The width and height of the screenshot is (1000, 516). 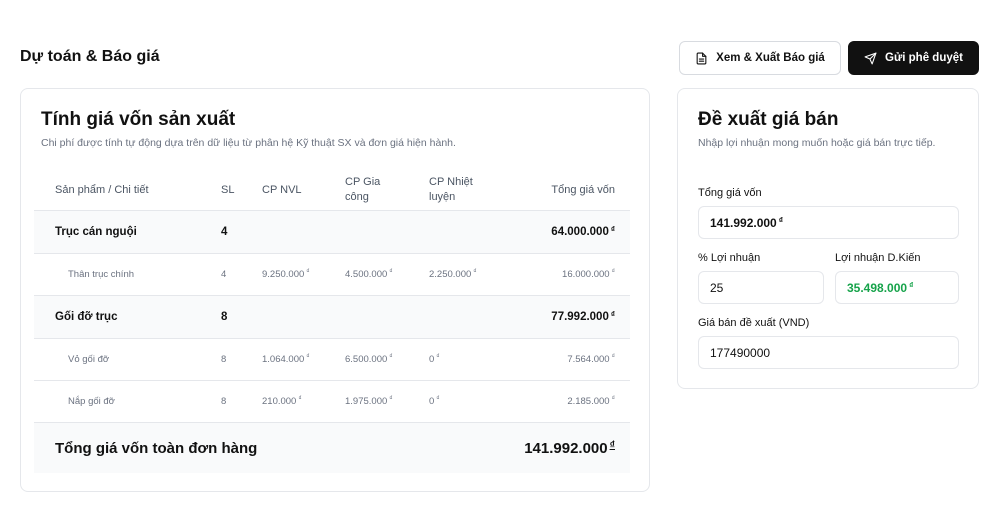 What do you see at coordinates (453, 274) in the screenshot?
I see `cell-heat: 2.250.000 ₫` at bounding box center [453, 274].